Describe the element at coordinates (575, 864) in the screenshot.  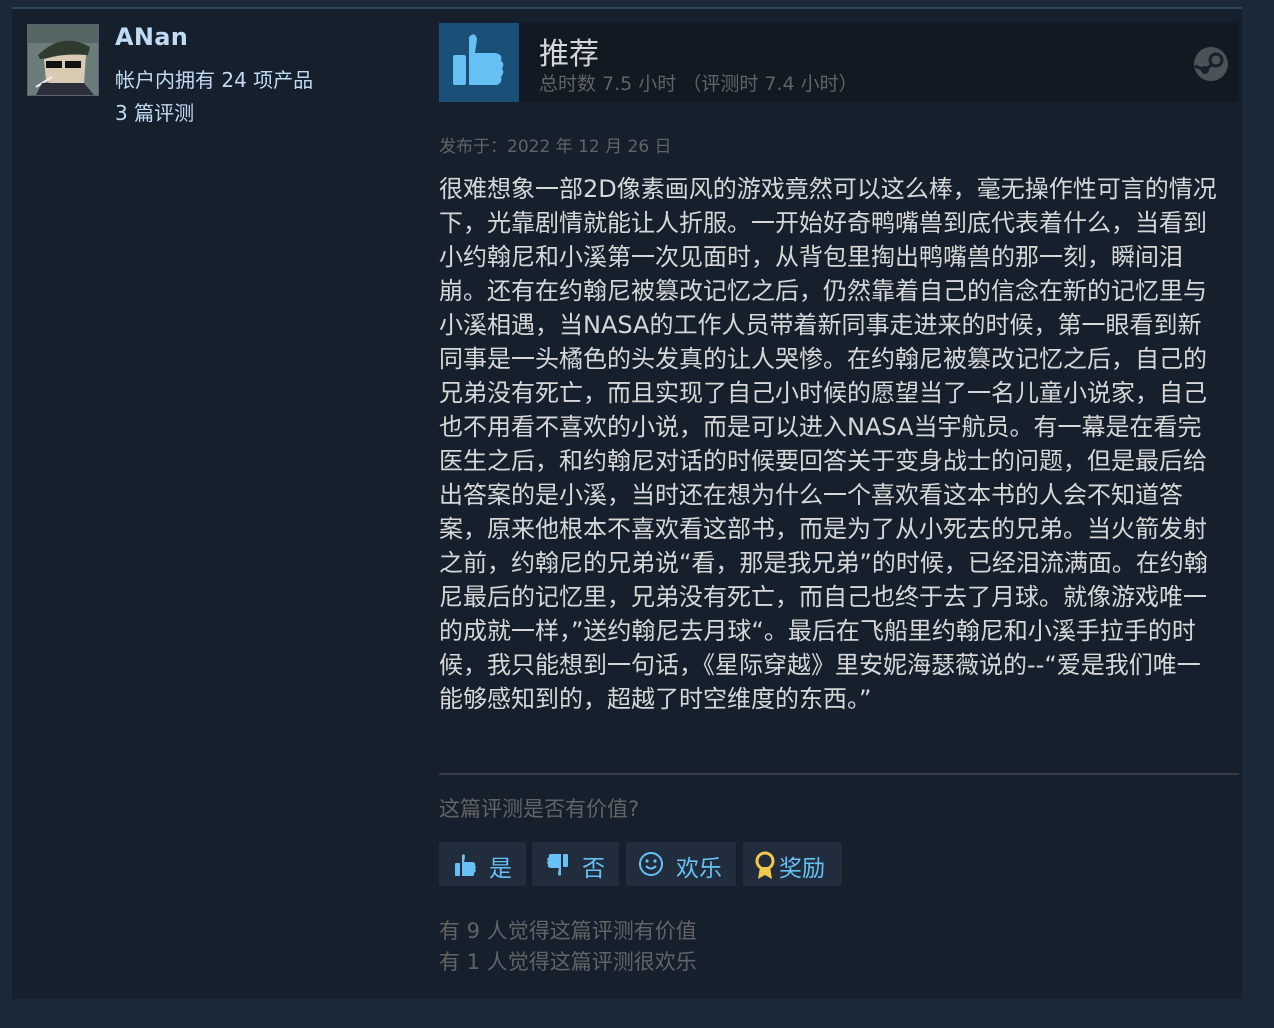
I see `vote-no-button: 否` at that location.